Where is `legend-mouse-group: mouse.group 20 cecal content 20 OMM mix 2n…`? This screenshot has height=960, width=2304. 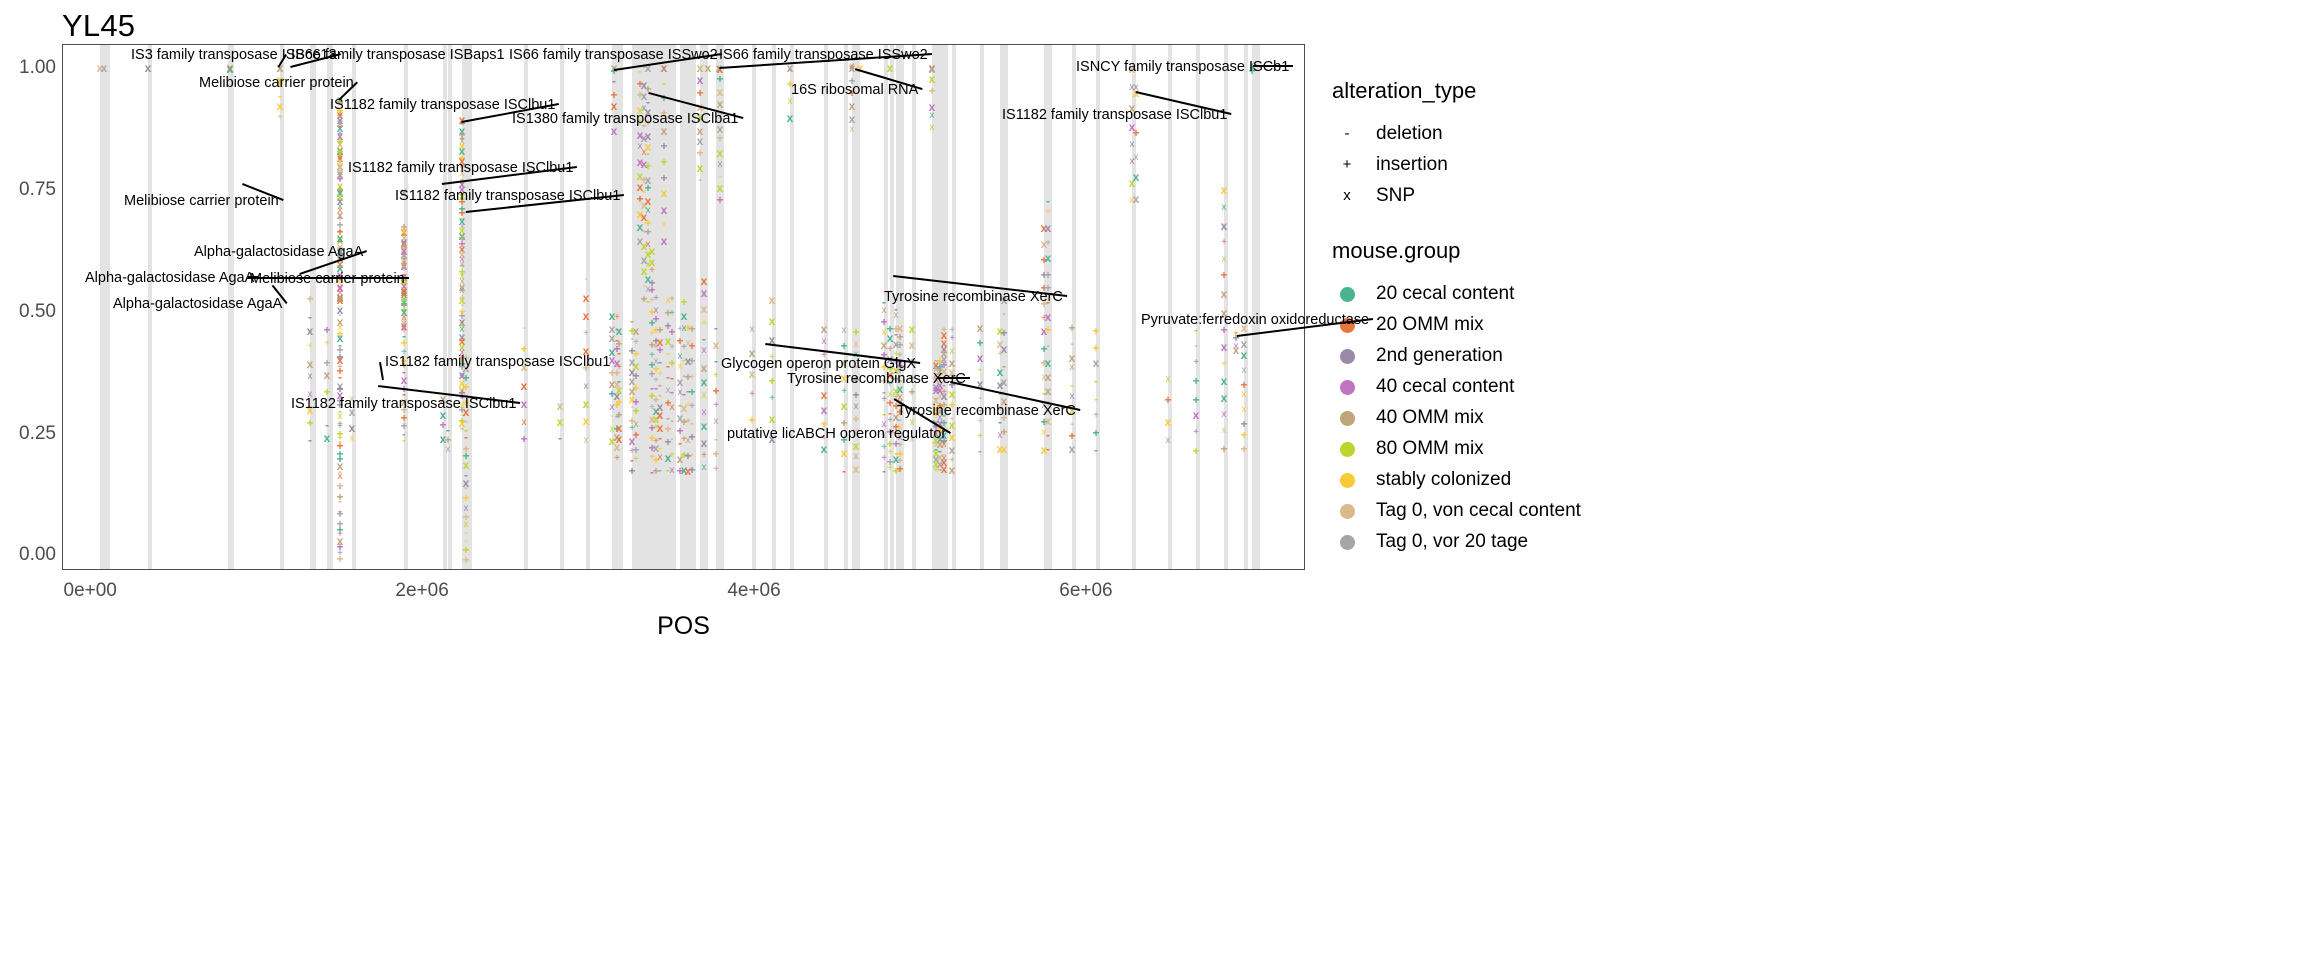
legend-mouse-group: mouse.group 20 cecal content 20 OMM mix 2n… is located at coordinates (1456, 397).